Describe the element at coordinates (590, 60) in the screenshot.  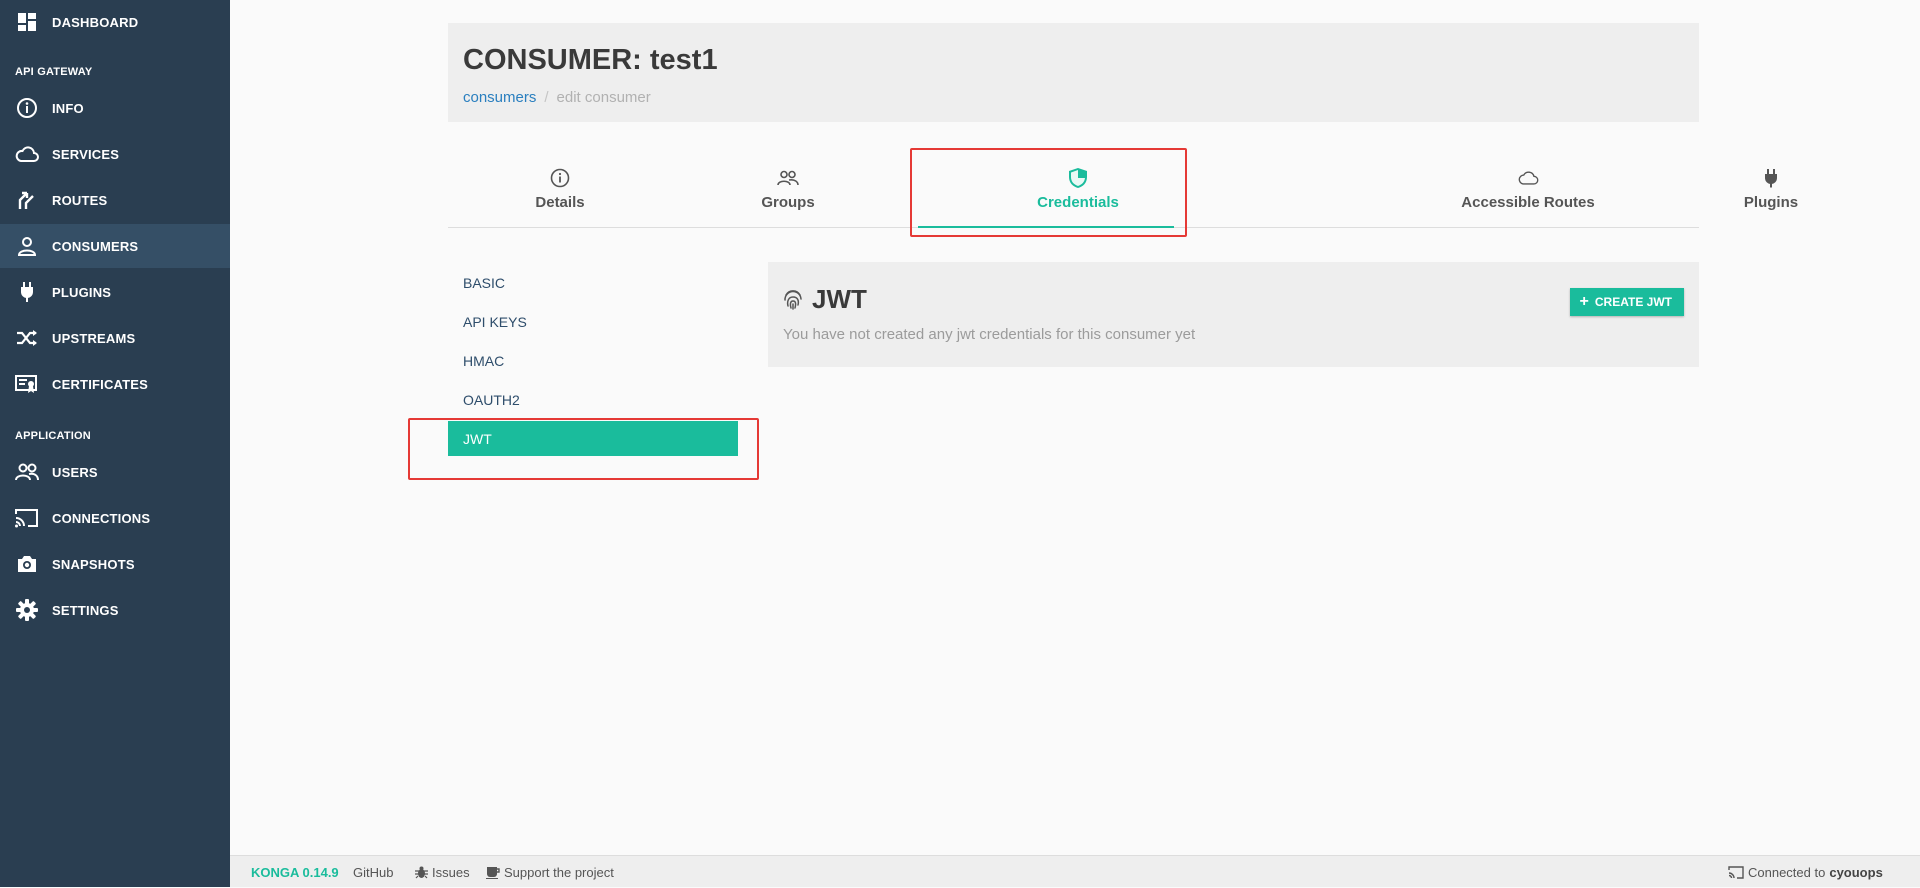
I see `page-title: CONSUMER: test1` at that location.